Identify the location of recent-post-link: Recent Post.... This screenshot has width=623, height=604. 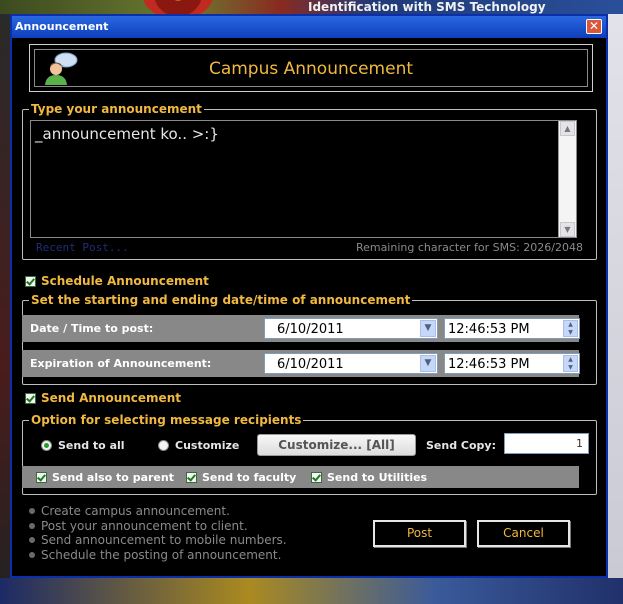
(82, 247).